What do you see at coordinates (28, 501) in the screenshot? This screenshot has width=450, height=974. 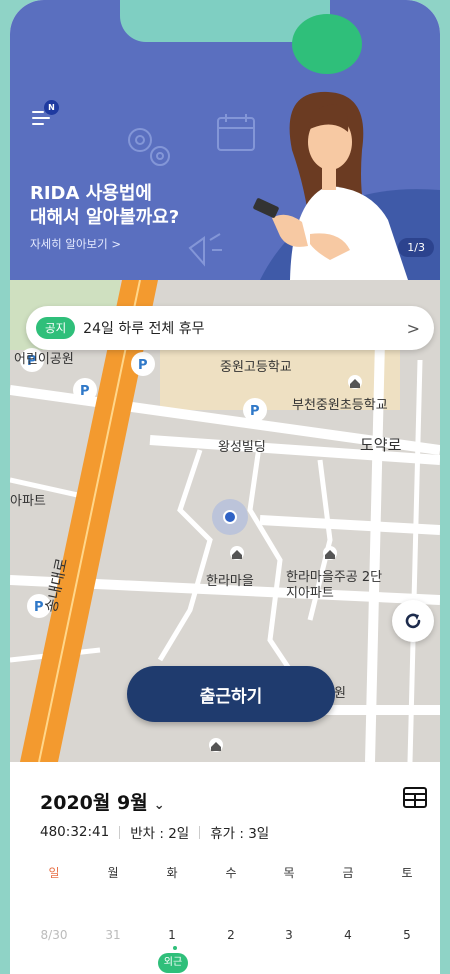 I see `map-label: 아파트` at bounding box center [28, 501].